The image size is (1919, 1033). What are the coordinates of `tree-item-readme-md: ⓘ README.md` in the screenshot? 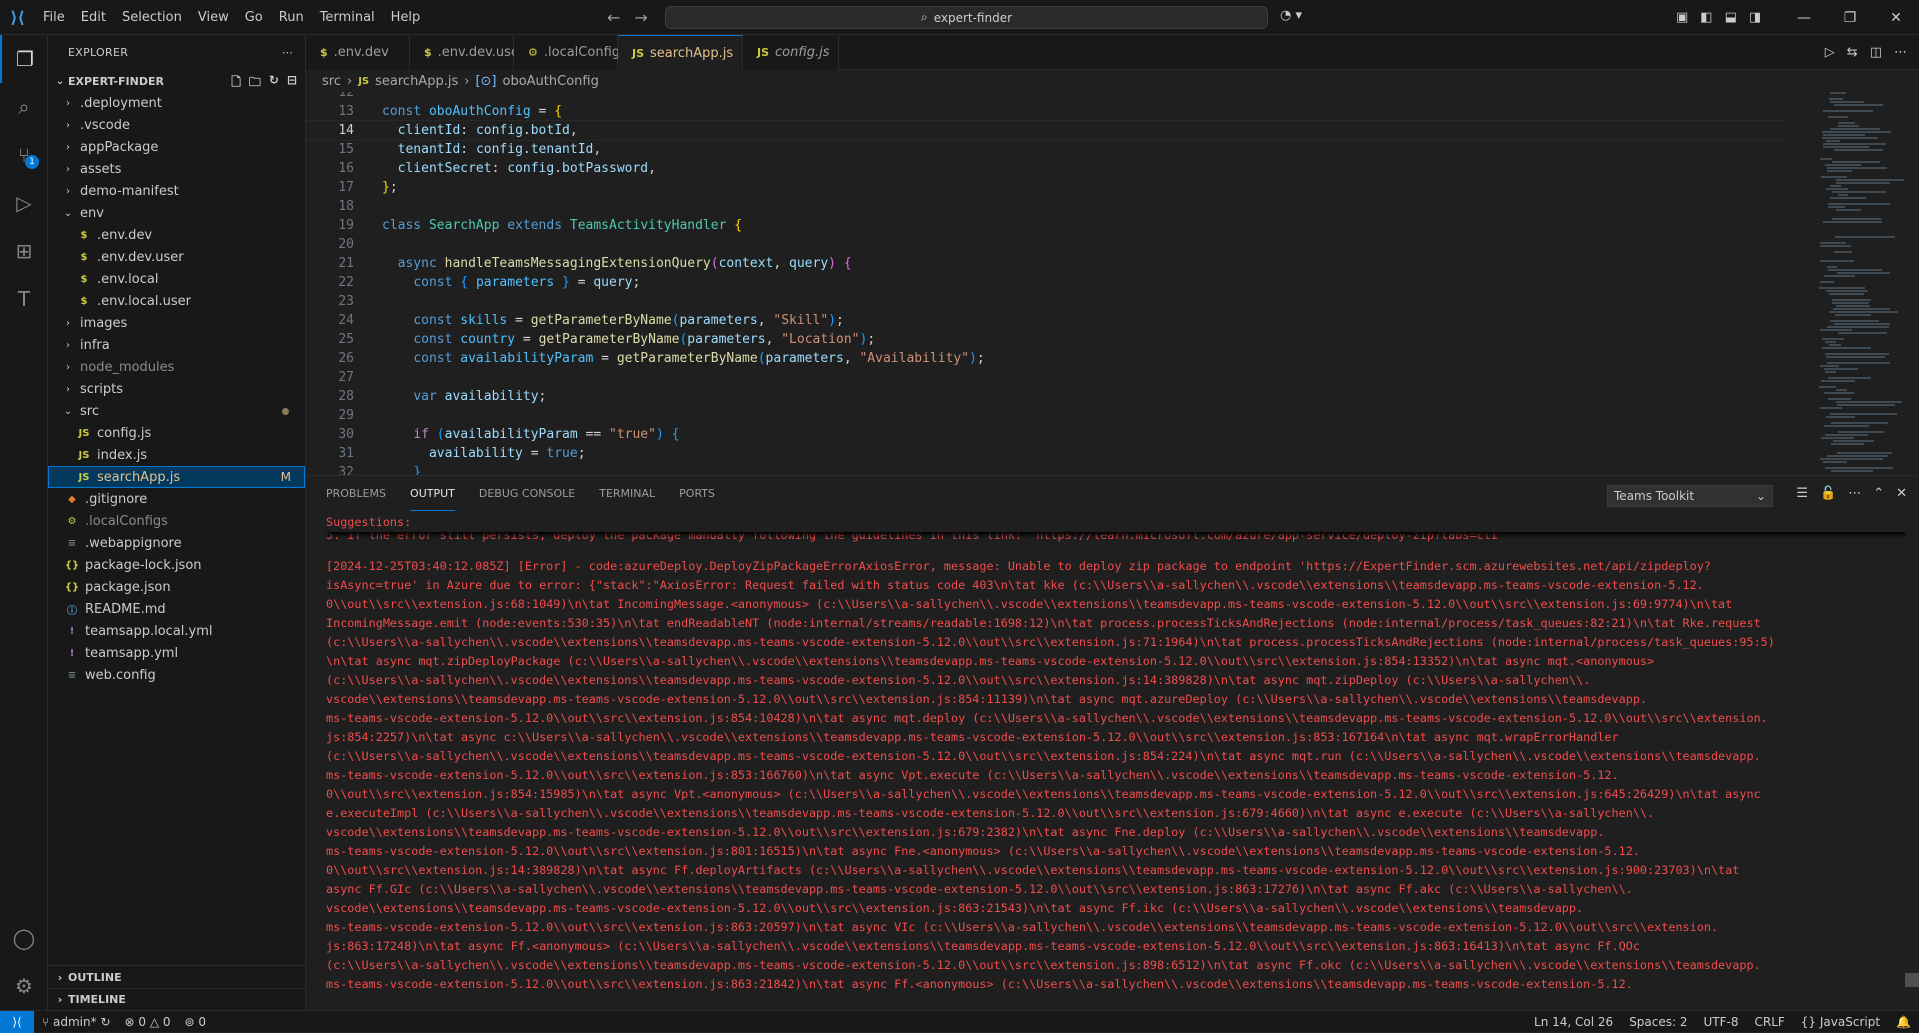 It's located at (176, 609).